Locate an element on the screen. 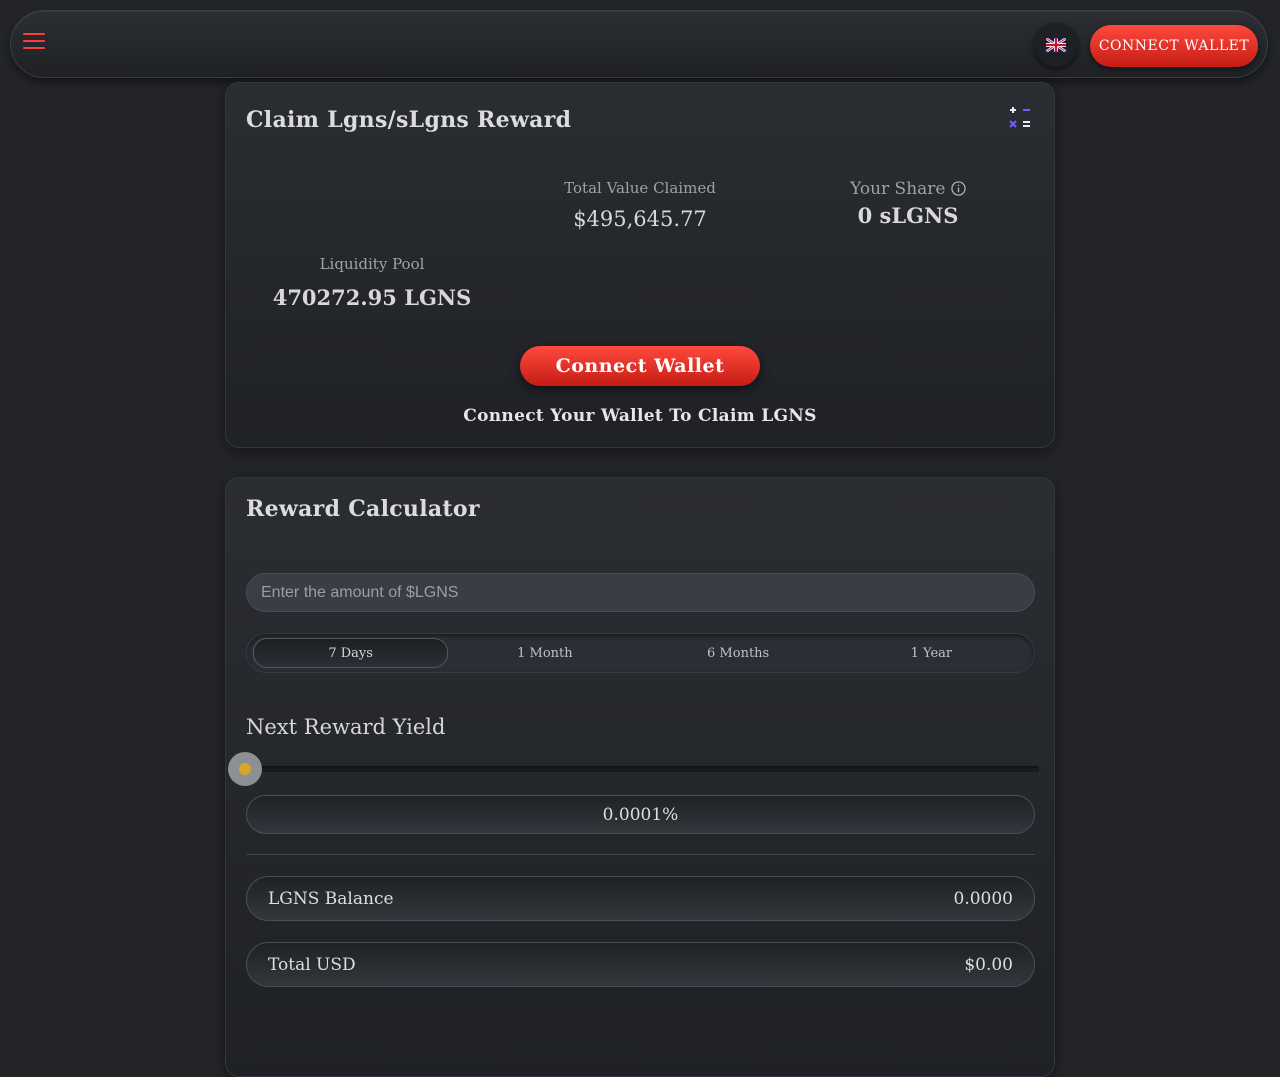 Image resolution: width=1280 pixels, height=1077 pixels. period-tab-1-year: 1 Year is located at coordinates (931, 653).